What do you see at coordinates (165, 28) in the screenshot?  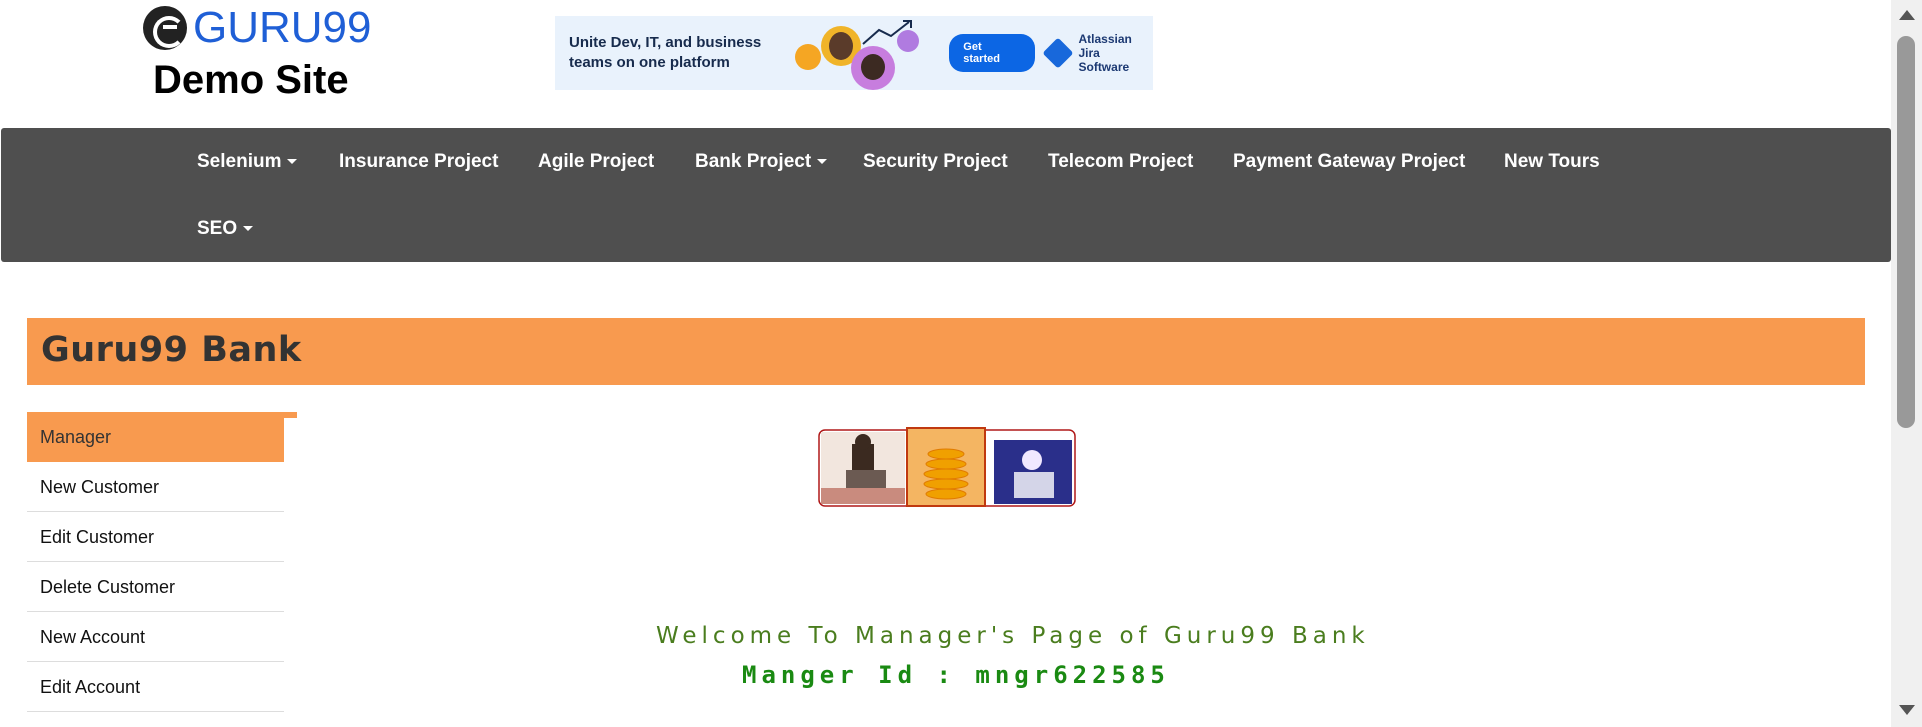 I see `guru99-logo-icon` at bounding box center [165, 28].